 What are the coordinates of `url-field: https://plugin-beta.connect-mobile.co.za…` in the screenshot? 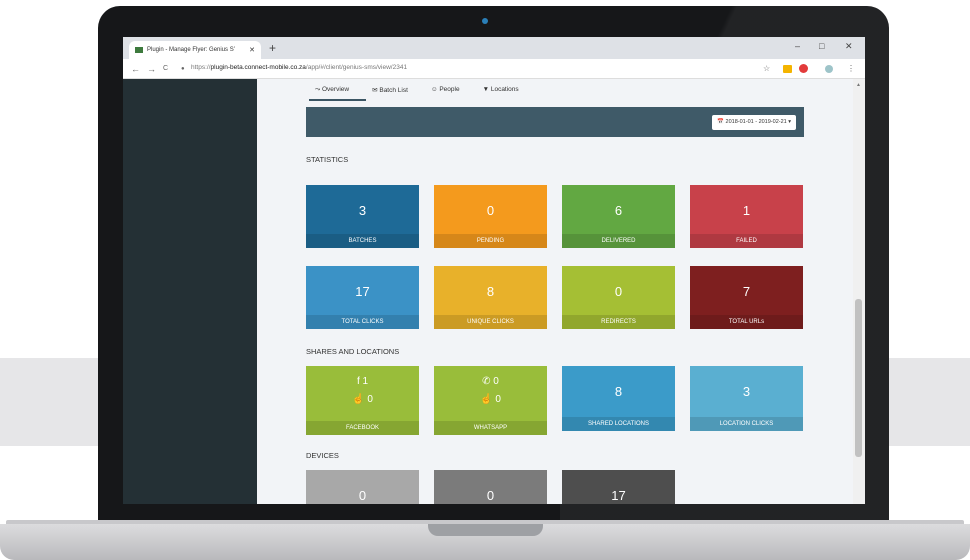 It's located at (299, 67).